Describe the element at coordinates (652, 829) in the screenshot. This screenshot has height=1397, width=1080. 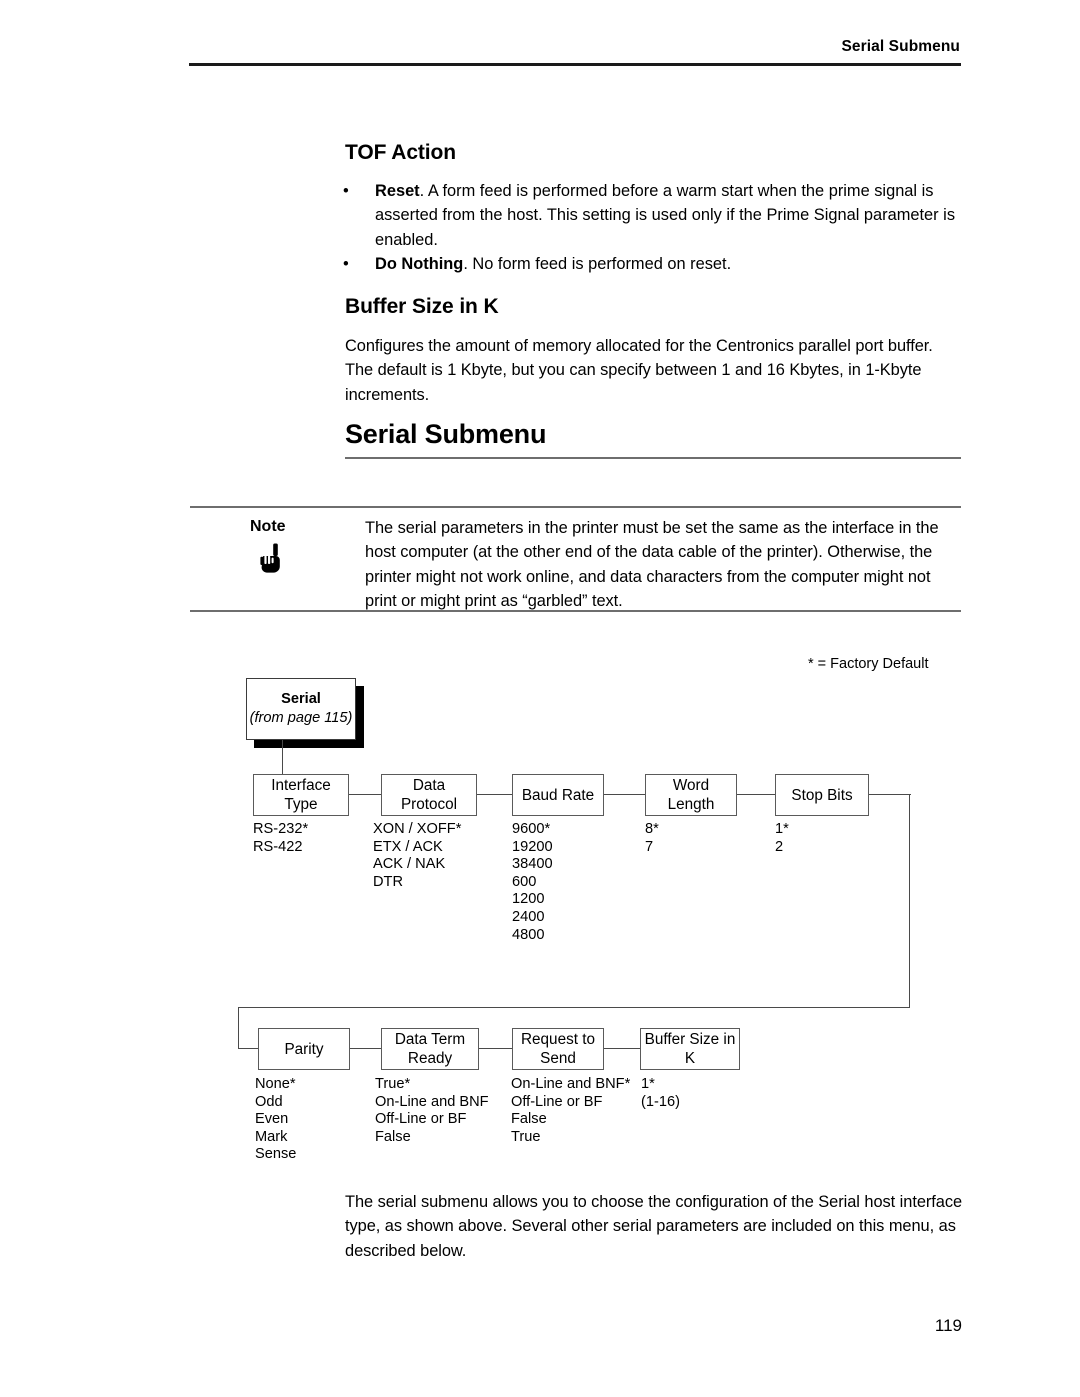
I see `option-item: 8*` at that location.